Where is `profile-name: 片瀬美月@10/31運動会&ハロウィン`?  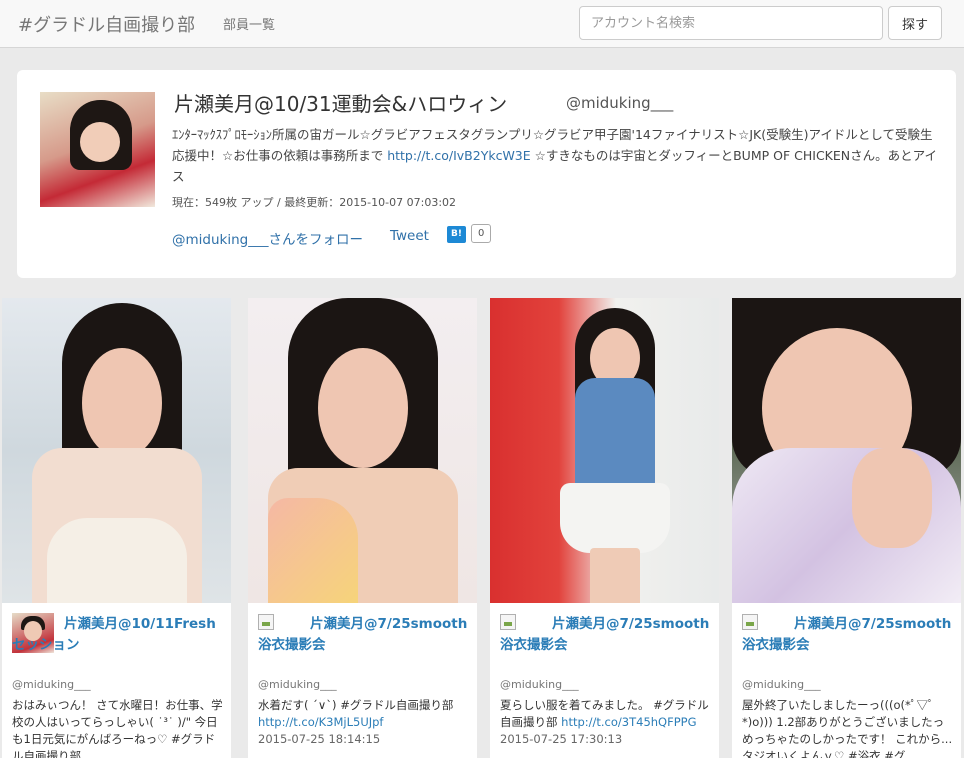 profile-name: 片瀬美月@10/31運動会&ハロウィン is located at coordinates (341, 104).